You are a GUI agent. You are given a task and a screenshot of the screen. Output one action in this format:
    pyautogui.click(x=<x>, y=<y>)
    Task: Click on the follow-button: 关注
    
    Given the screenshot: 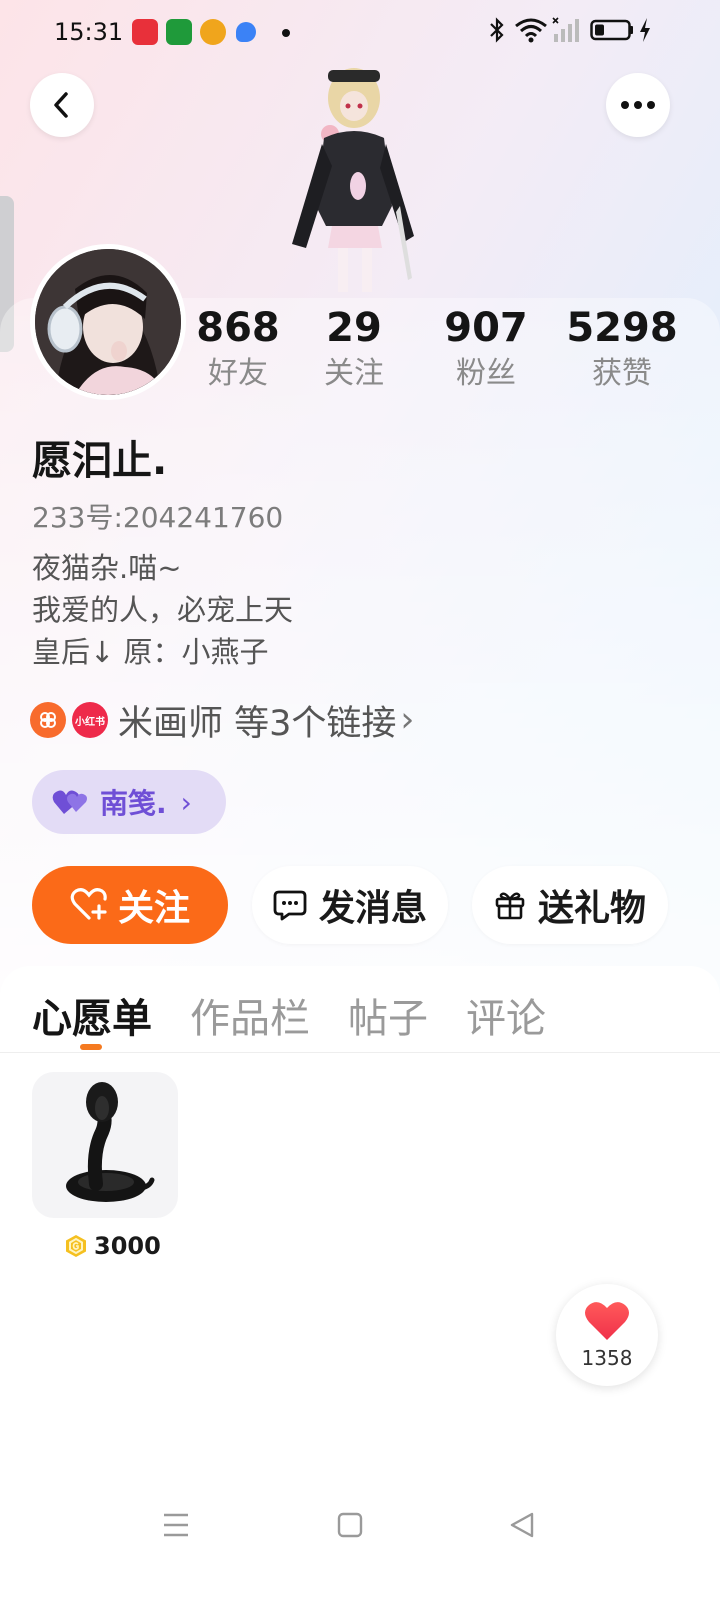 What is the action you would take?
    pyautogui.click(x=130, y=905)
    